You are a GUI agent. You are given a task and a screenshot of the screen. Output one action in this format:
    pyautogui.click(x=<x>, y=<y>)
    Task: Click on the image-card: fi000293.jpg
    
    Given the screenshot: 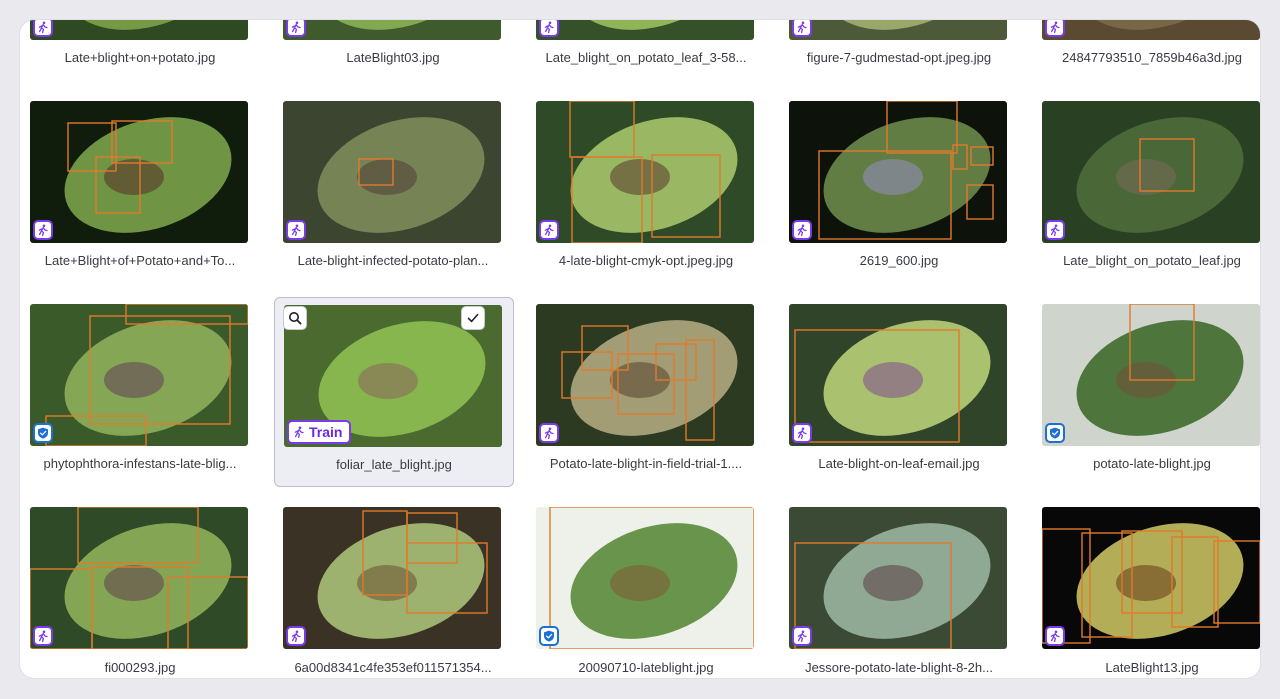 What is the action you would take?
    pyautogui.click(x=140, y=592)
    